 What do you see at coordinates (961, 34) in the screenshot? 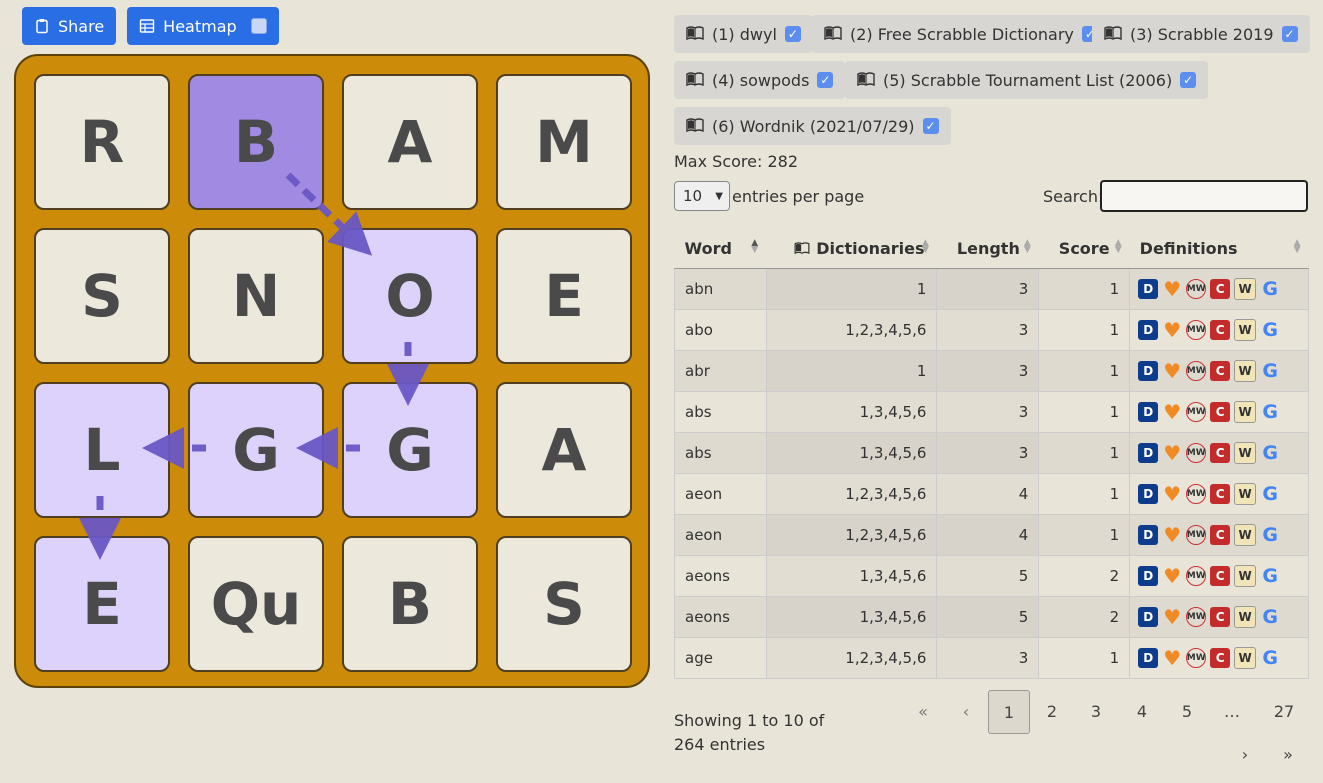
I see `dict-chip-2: (2) Free Scrabble Dictionary ✓` at bounding box center [961, 34].